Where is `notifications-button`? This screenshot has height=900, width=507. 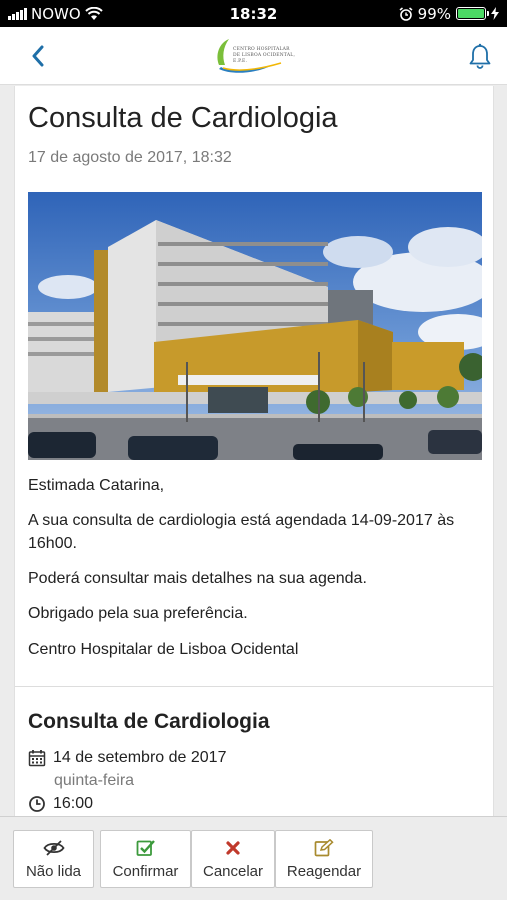 notifications-button is located at coordinates (480, 56).